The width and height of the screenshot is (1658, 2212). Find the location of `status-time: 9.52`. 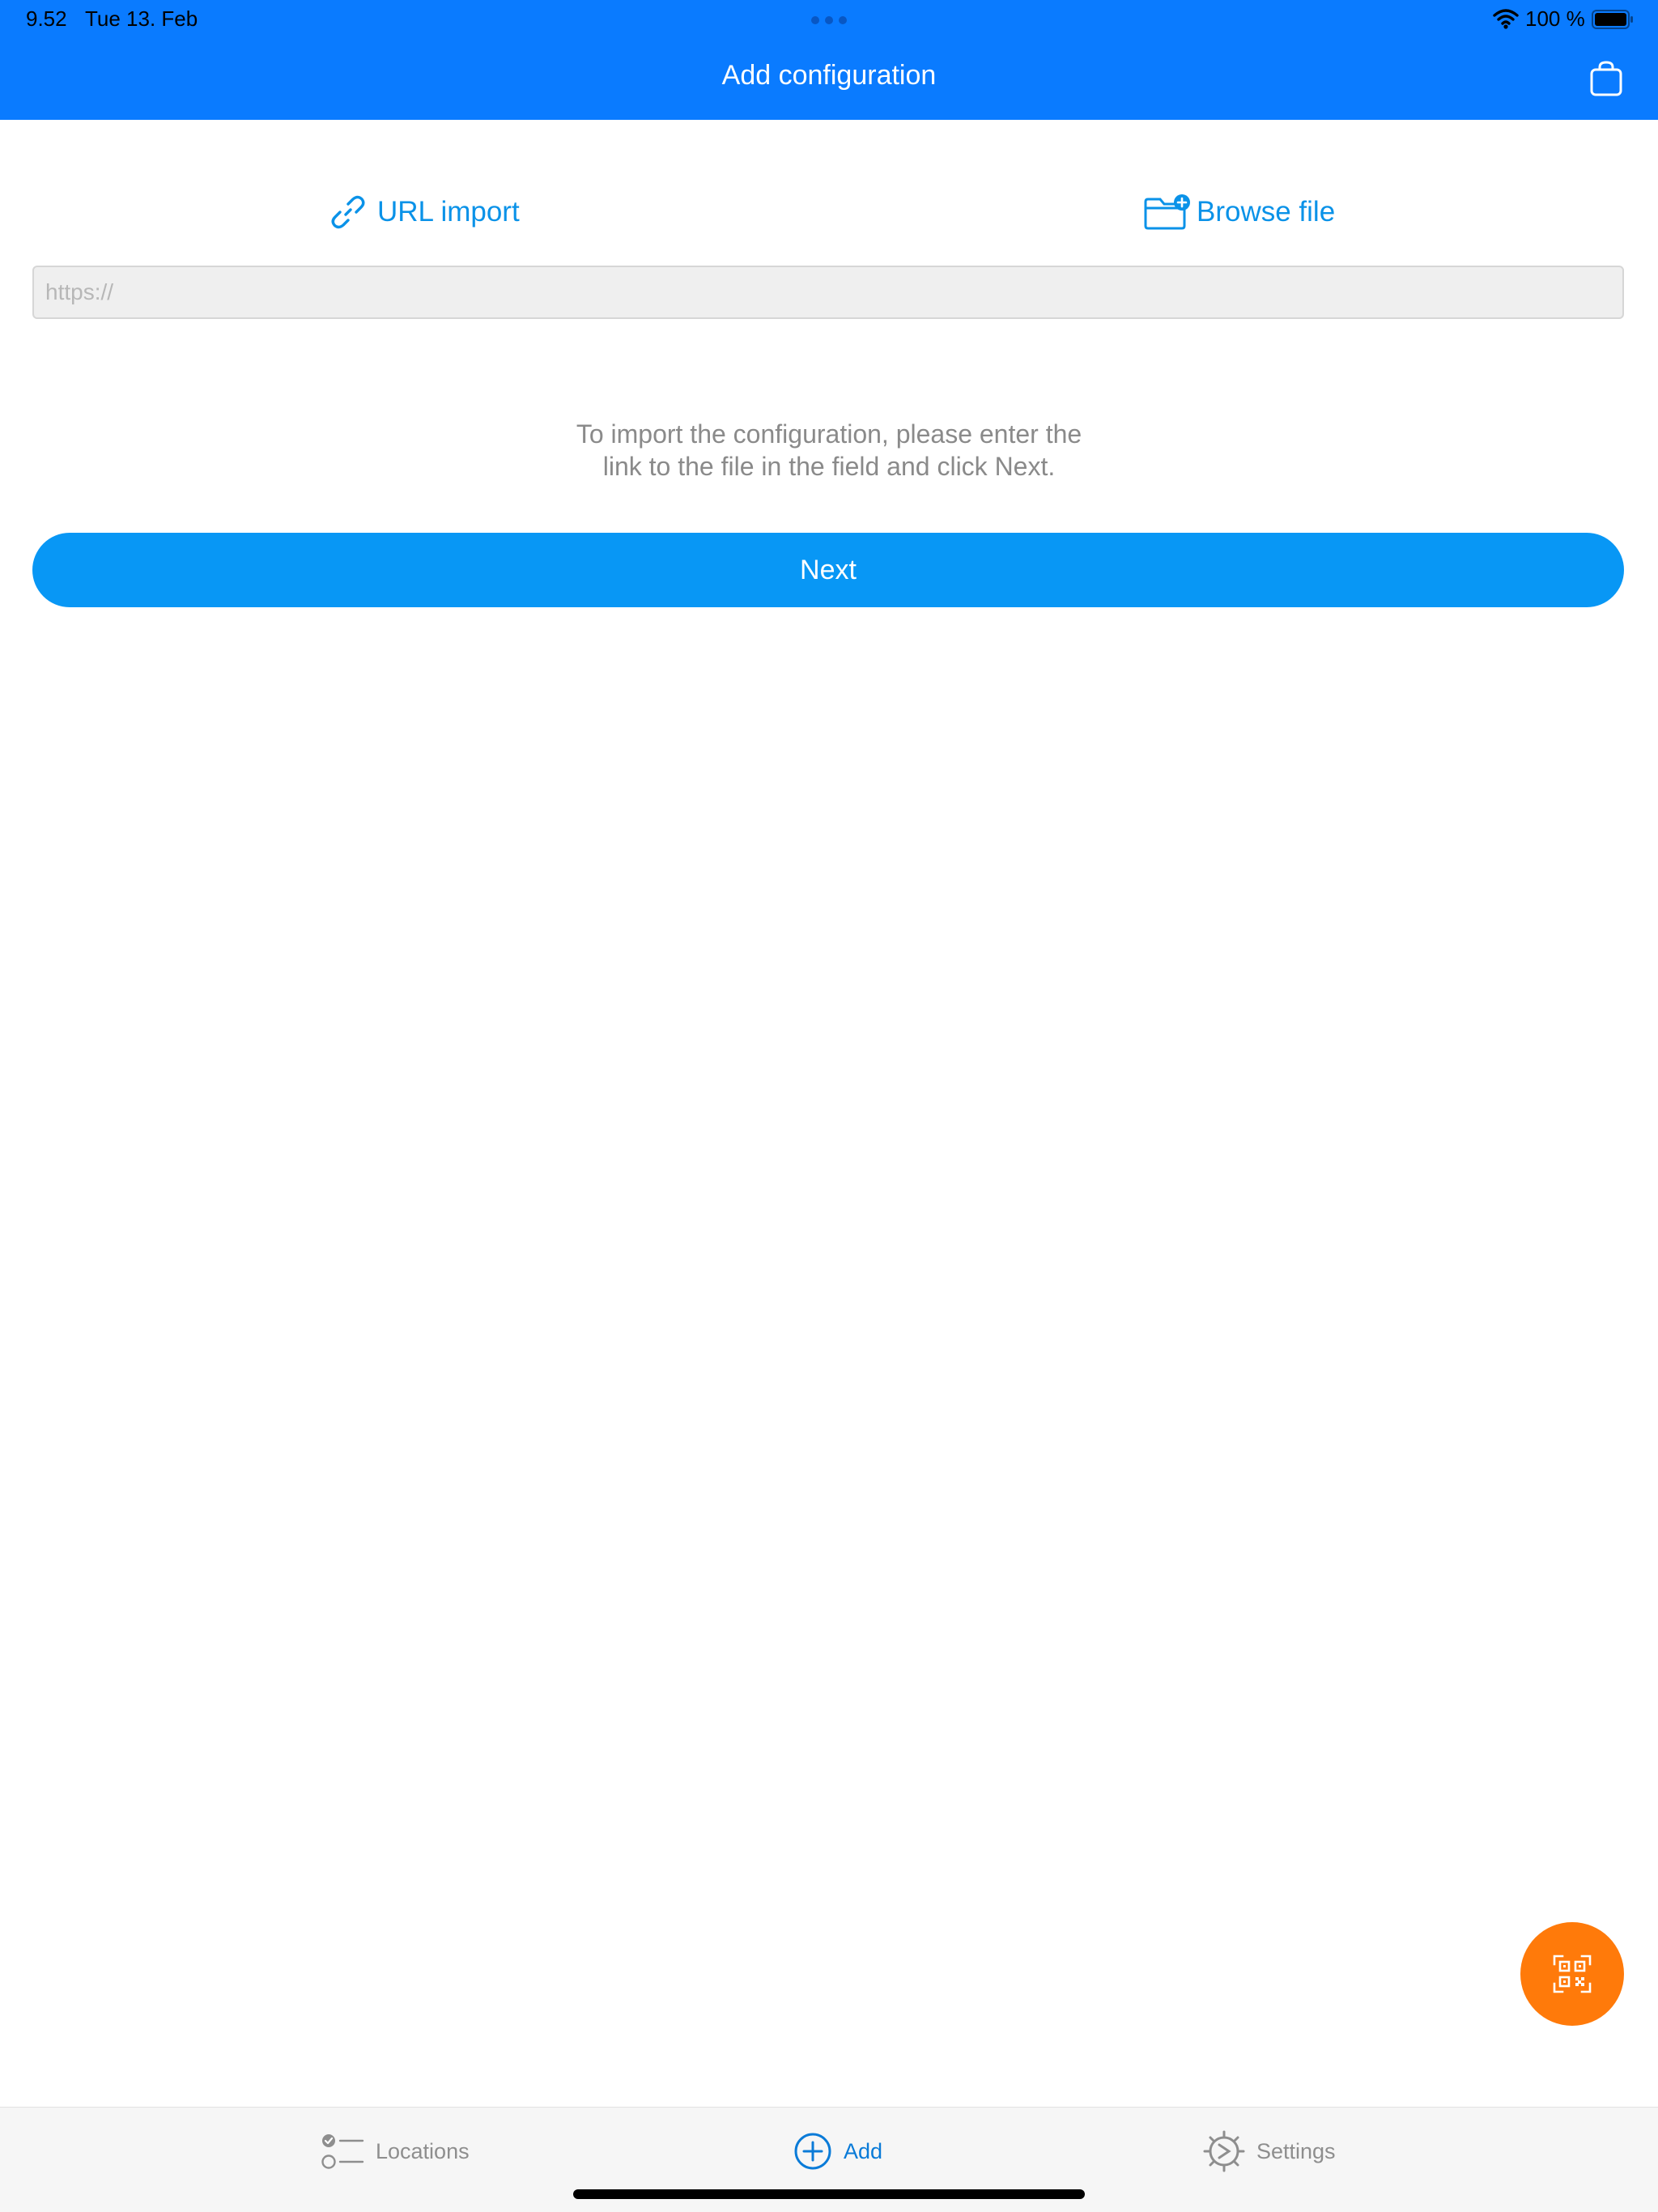

status-time: 9.52 is located at coordinates (46, 19).